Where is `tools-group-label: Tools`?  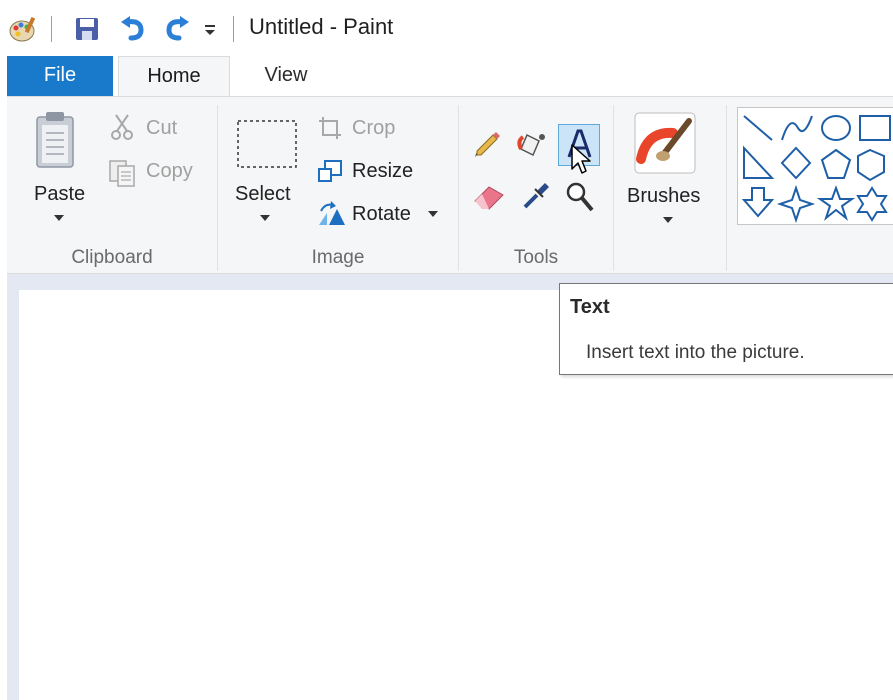 tools-group-label: Tools is located at coordinates (536, 257).